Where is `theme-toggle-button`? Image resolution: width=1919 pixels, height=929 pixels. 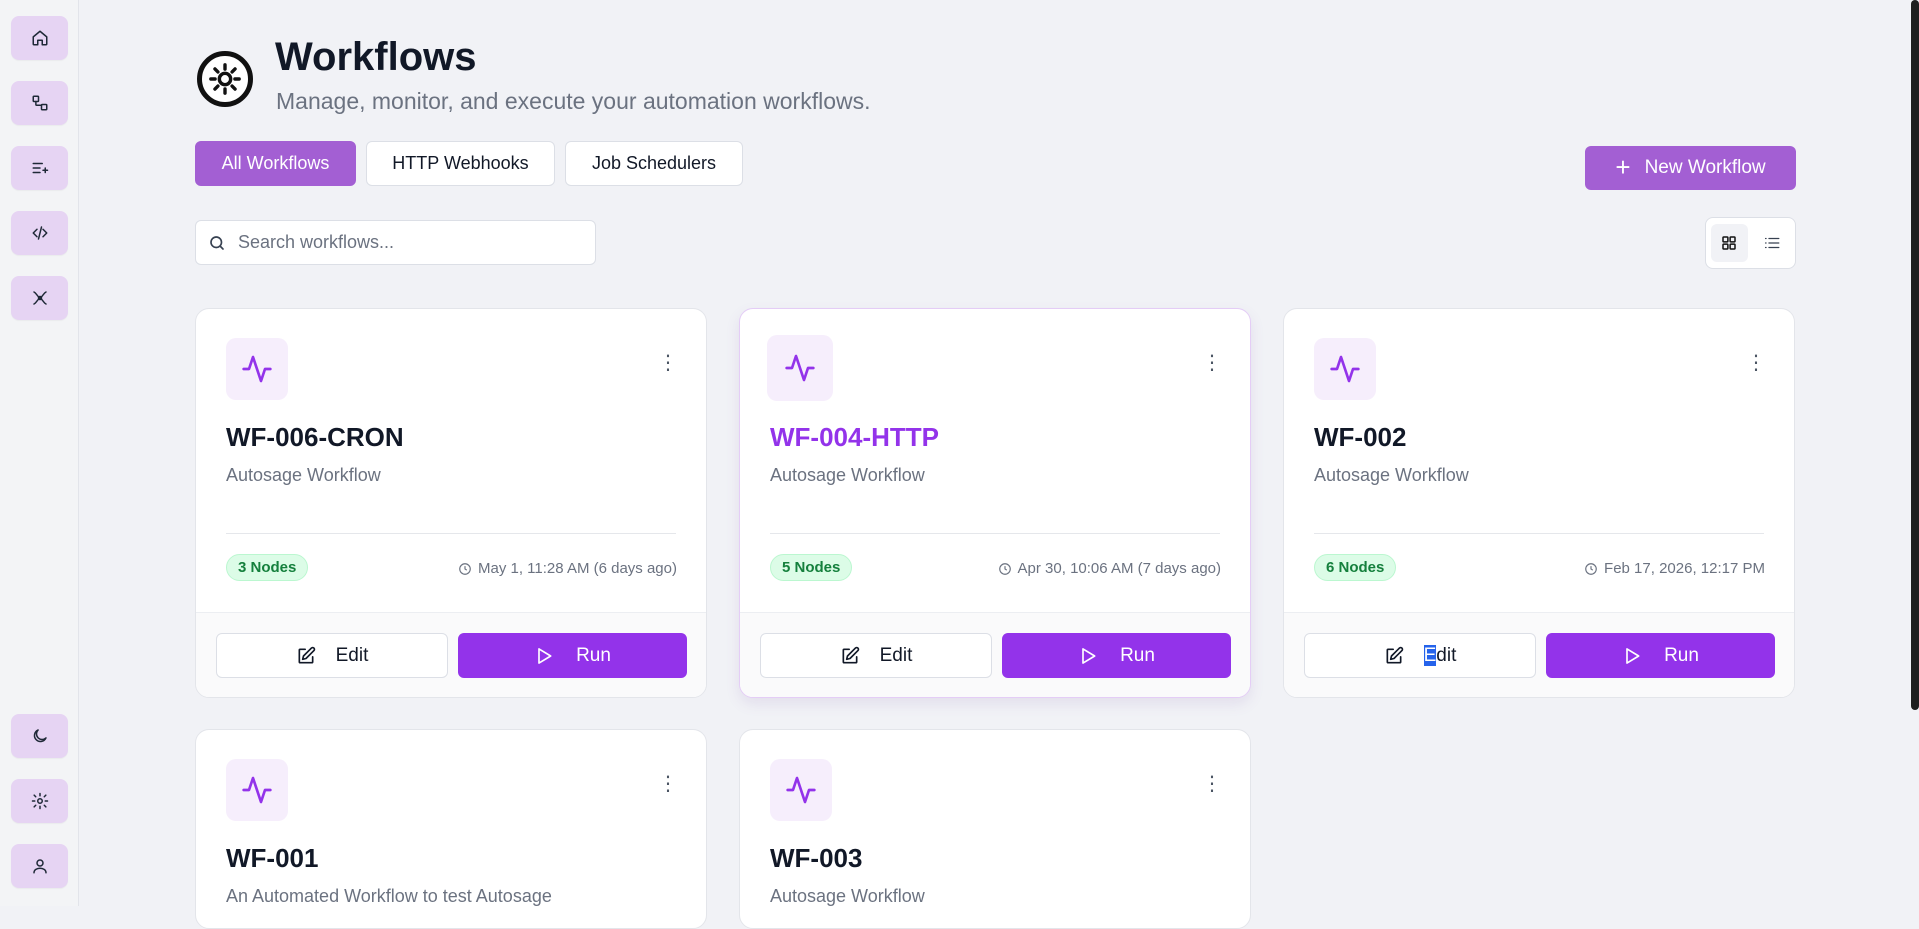
theme-toggle-button is located at coordinates (39, 736).